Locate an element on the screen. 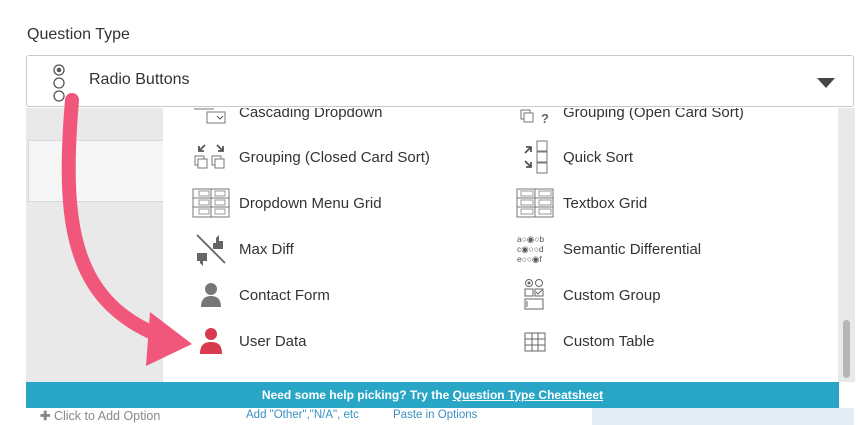 The width and height of the screenshot is (859, 425). option-label: Grouping (Open Card Sort) is located at coordinates (653, 114).